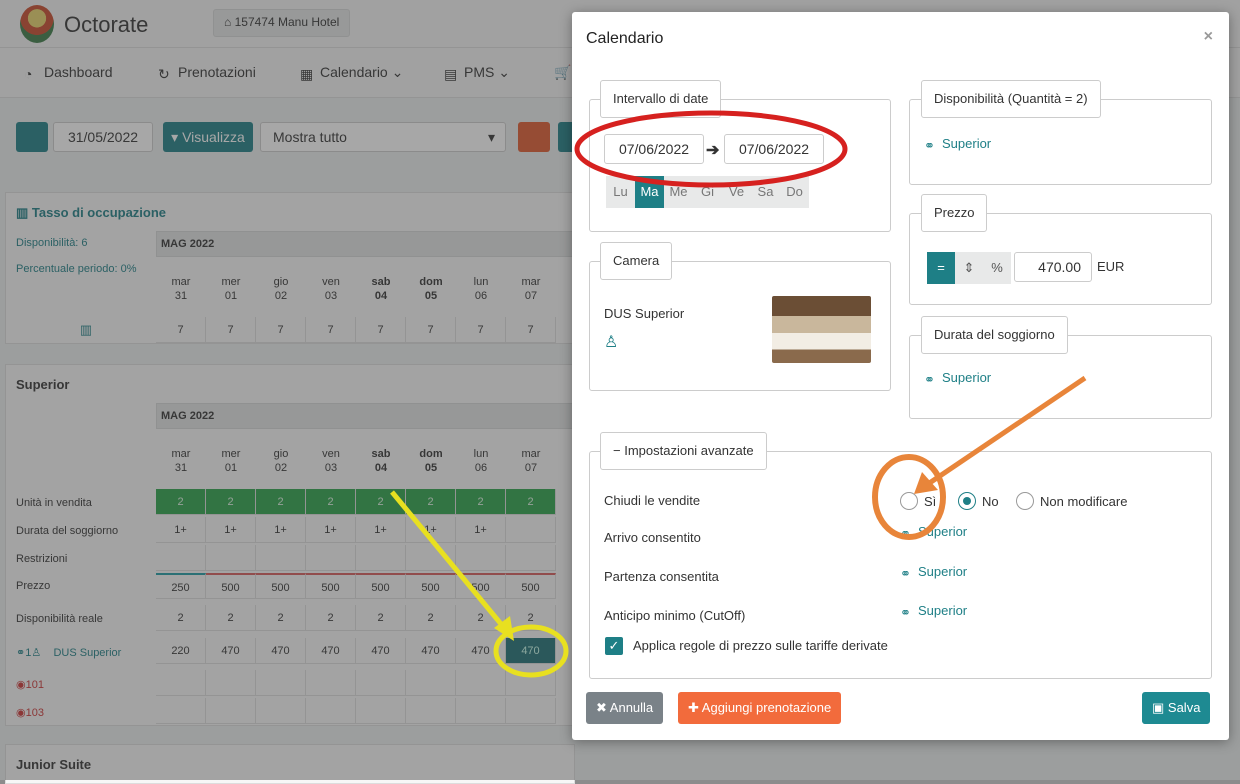 Image resolution: width=1240 pixels, height=784 pixels. Describe the element at coordinates (909, 497) in the screenshot. I see `orange-circle-annotation` at that location.